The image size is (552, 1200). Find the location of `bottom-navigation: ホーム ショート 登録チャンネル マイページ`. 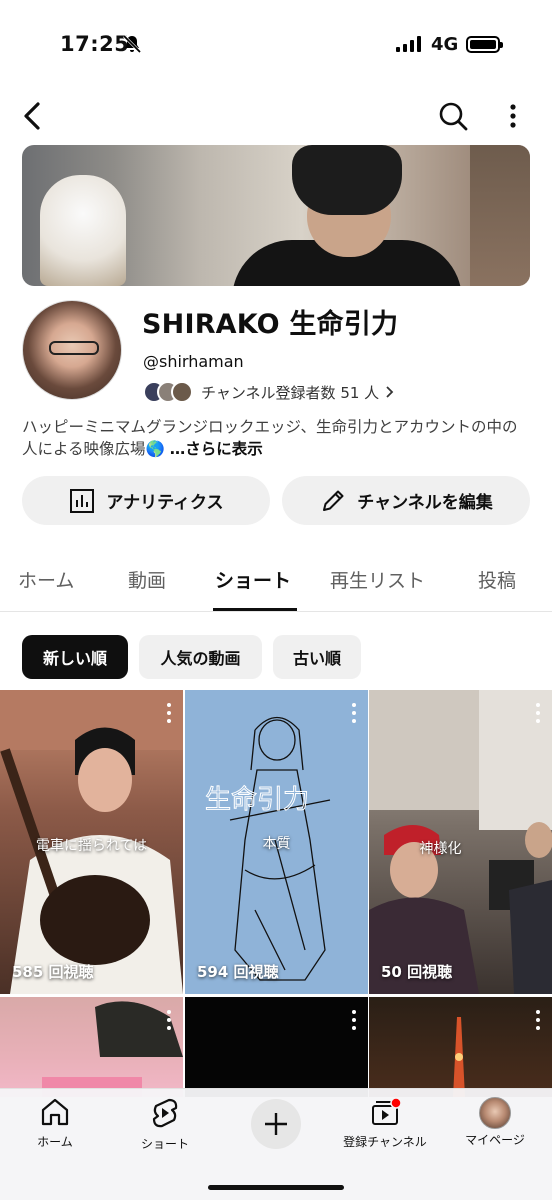

bottom-navigation: ホーム ショート 登録チャンネル マイページ is located at coordinates (276, 1144).